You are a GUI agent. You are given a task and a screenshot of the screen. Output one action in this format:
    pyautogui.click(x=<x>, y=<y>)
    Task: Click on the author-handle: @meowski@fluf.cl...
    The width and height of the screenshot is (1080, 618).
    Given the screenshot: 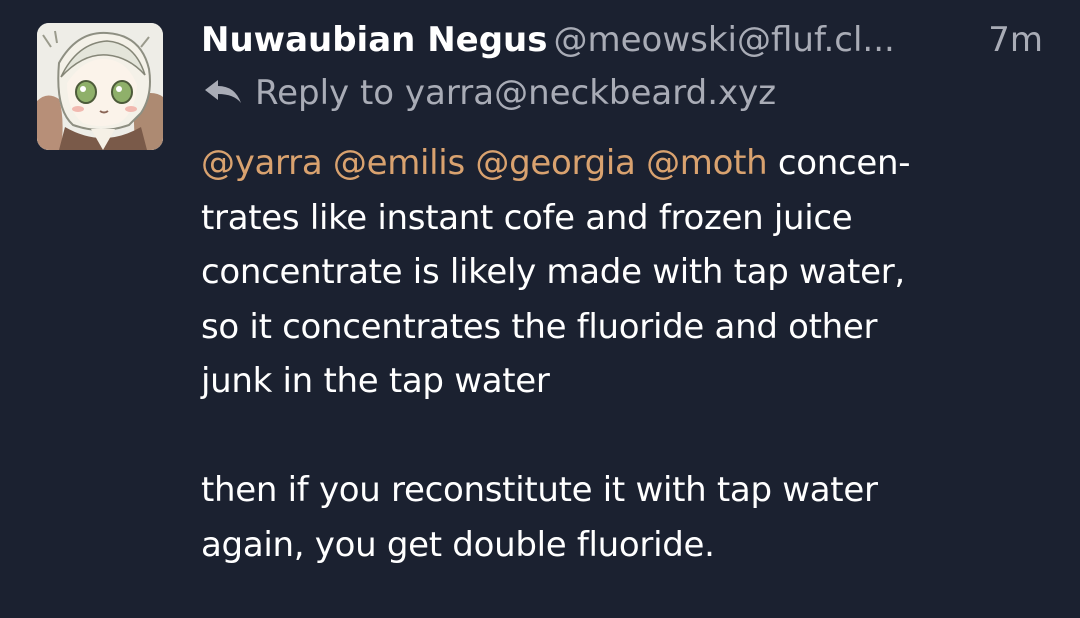 What is the action you would take?
    pyautogui.click(x=724, y=40)
    